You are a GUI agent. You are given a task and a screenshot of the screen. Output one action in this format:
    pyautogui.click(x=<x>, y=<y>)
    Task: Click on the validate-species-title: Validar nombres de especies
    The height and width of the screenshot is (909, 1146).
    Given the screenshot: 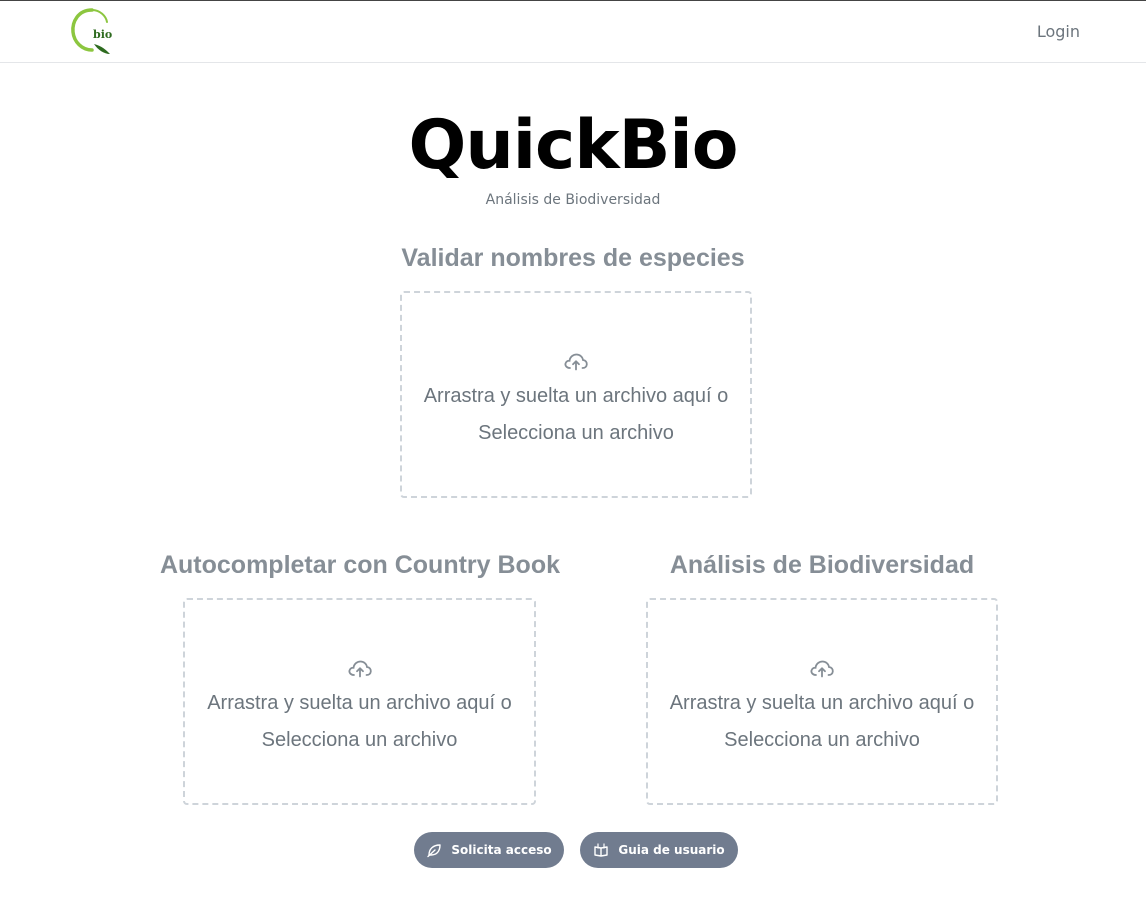 What is the action you would take?
    pyautogui.click(x=573, y=258)
    